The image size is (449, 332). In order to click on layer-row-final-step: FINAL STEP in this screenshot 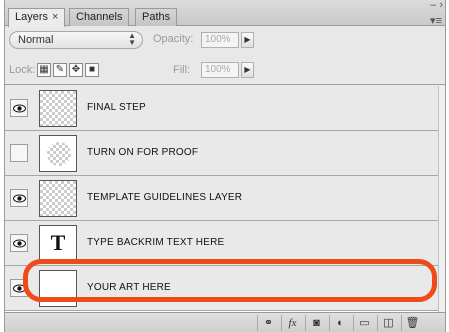, I will do `click(221, 108)`.